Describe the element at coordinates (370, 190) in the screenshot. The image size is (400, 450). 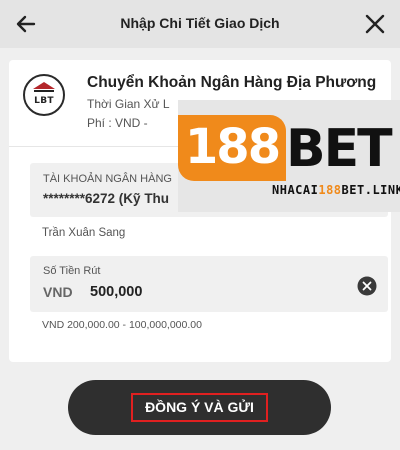
I see `watermark-link-suffix: BET.LINK` at that location.